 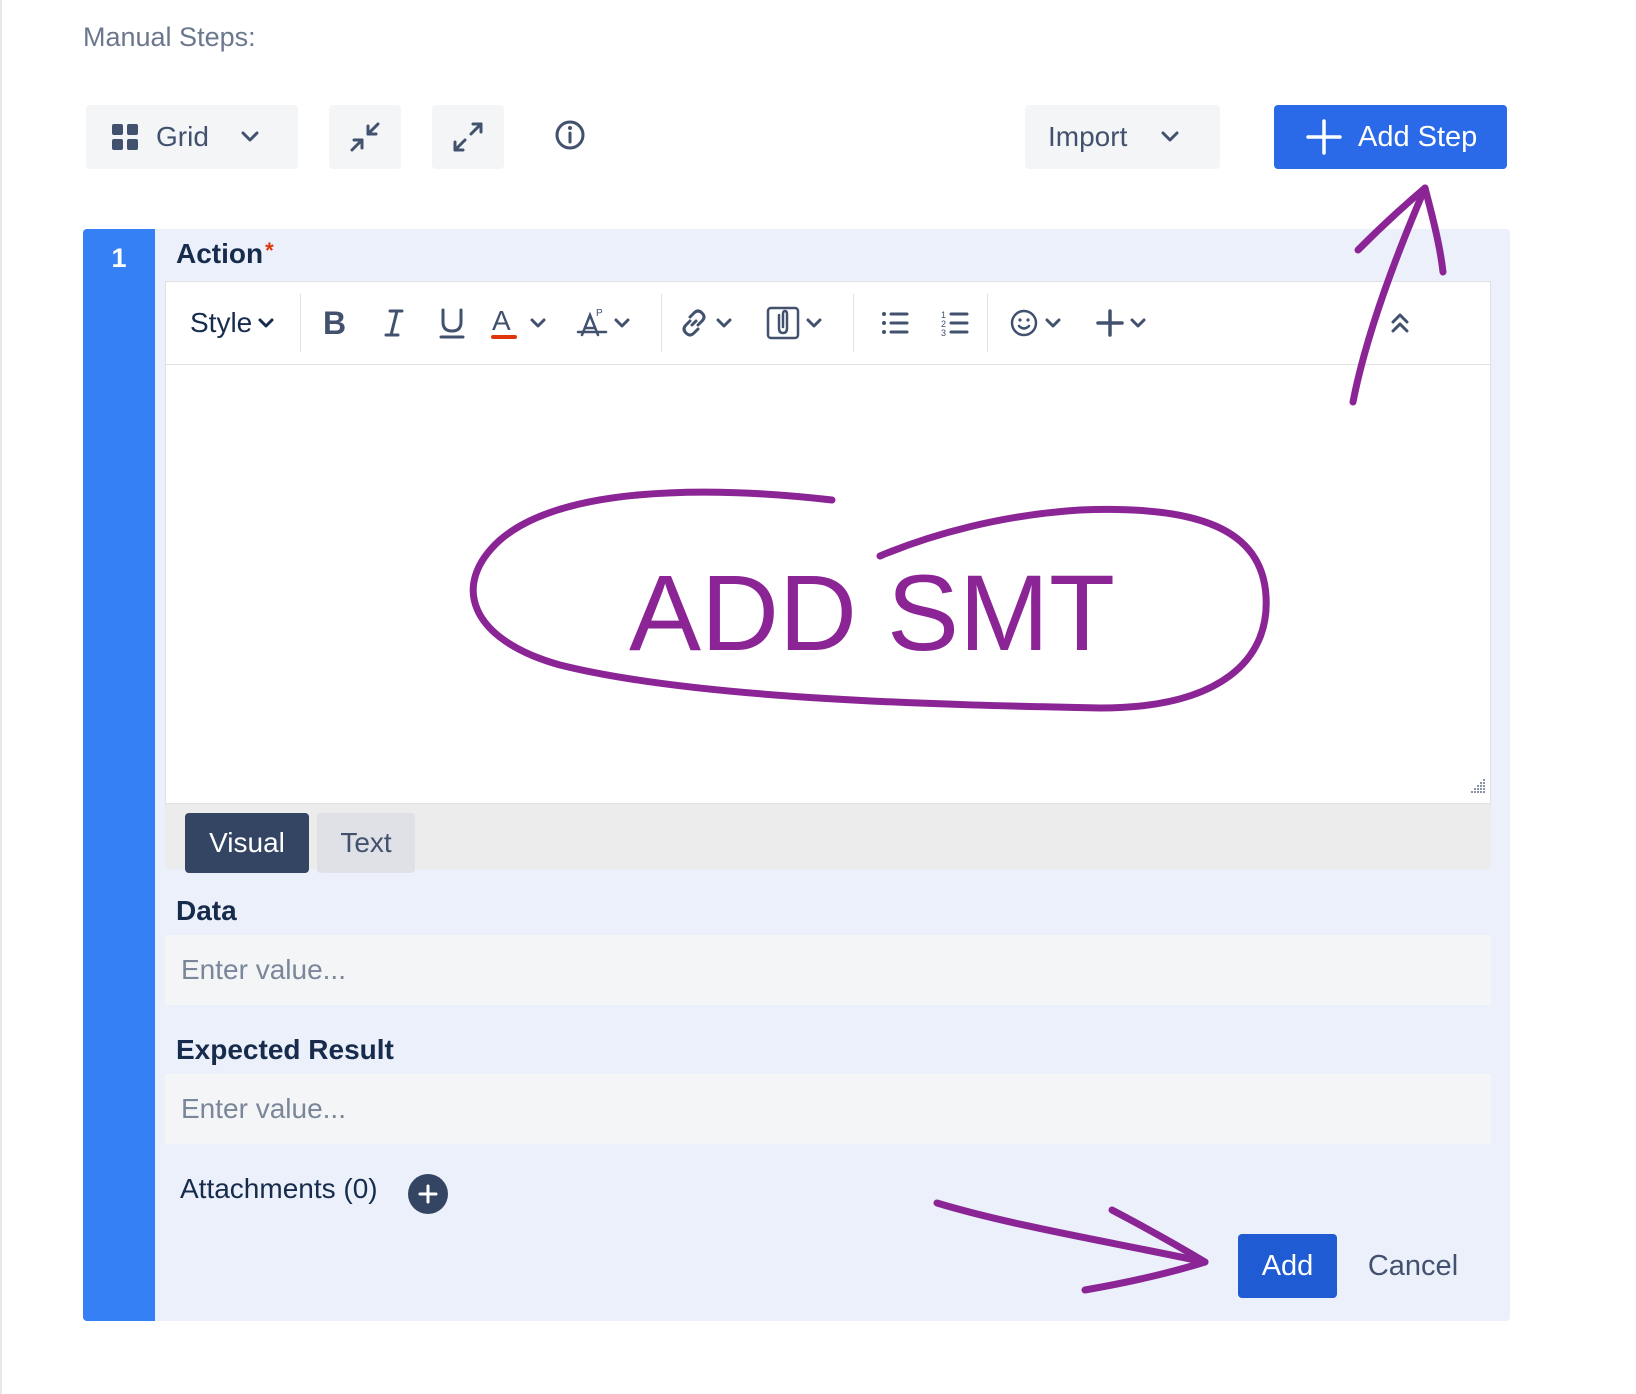 What do you see at coordinates (247, 843) in the screenshot?
I see `tab-visual: Visual` at bounding box center [247, 843].